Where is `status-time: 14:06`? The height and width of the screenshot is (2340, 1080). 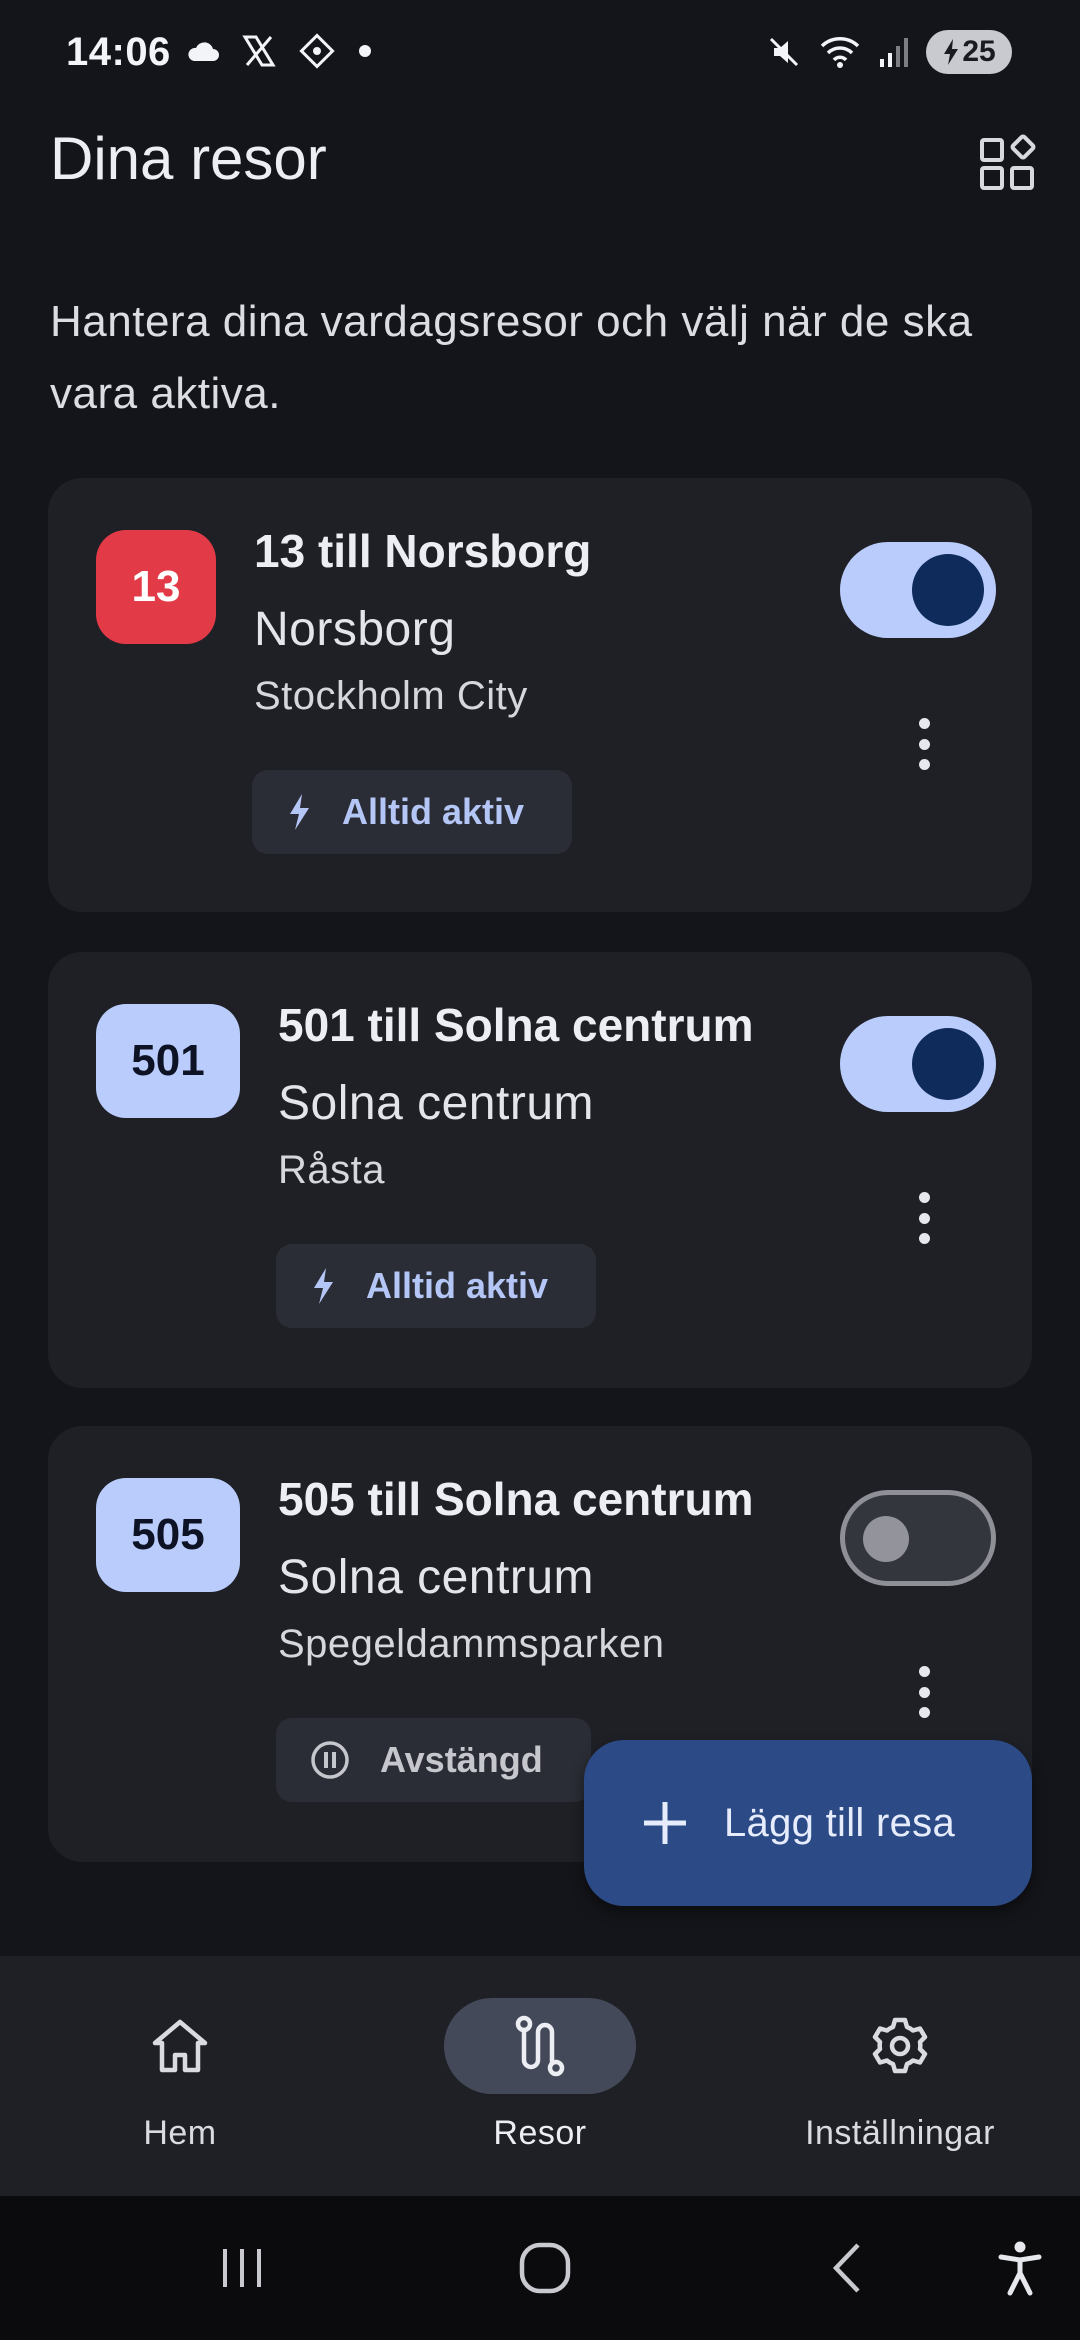 status-time: 14:06 is located at coordinates (118, 52).